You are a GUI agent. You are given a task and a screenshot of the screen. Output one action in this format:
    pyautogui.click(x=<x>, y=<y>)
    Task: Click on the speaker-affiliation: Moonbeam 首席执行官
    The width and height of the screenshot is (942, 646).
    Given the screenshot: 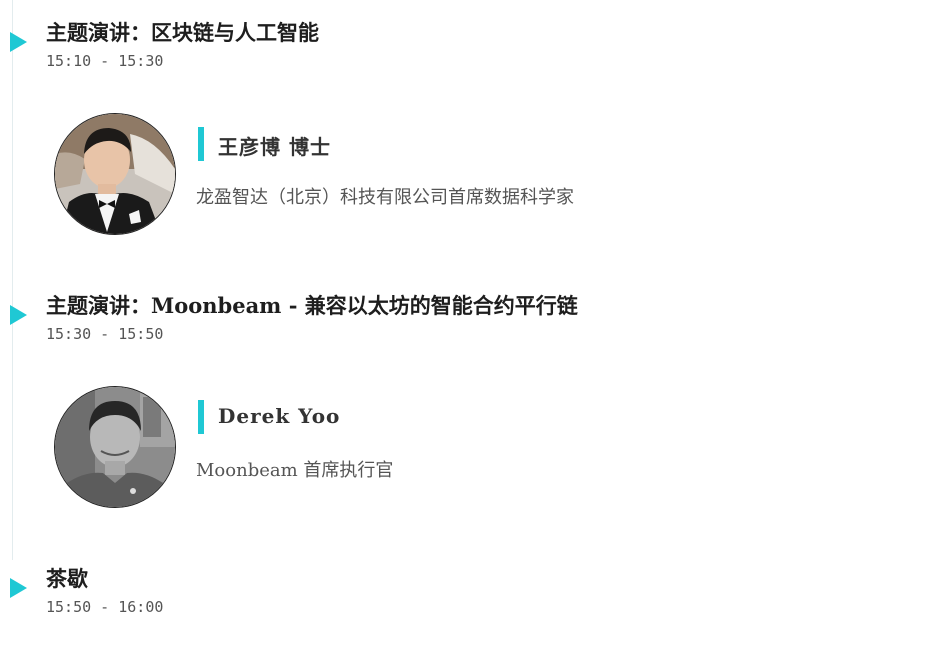 What is the action you would take?
    pyautogui.click(x=295, y=470)
    